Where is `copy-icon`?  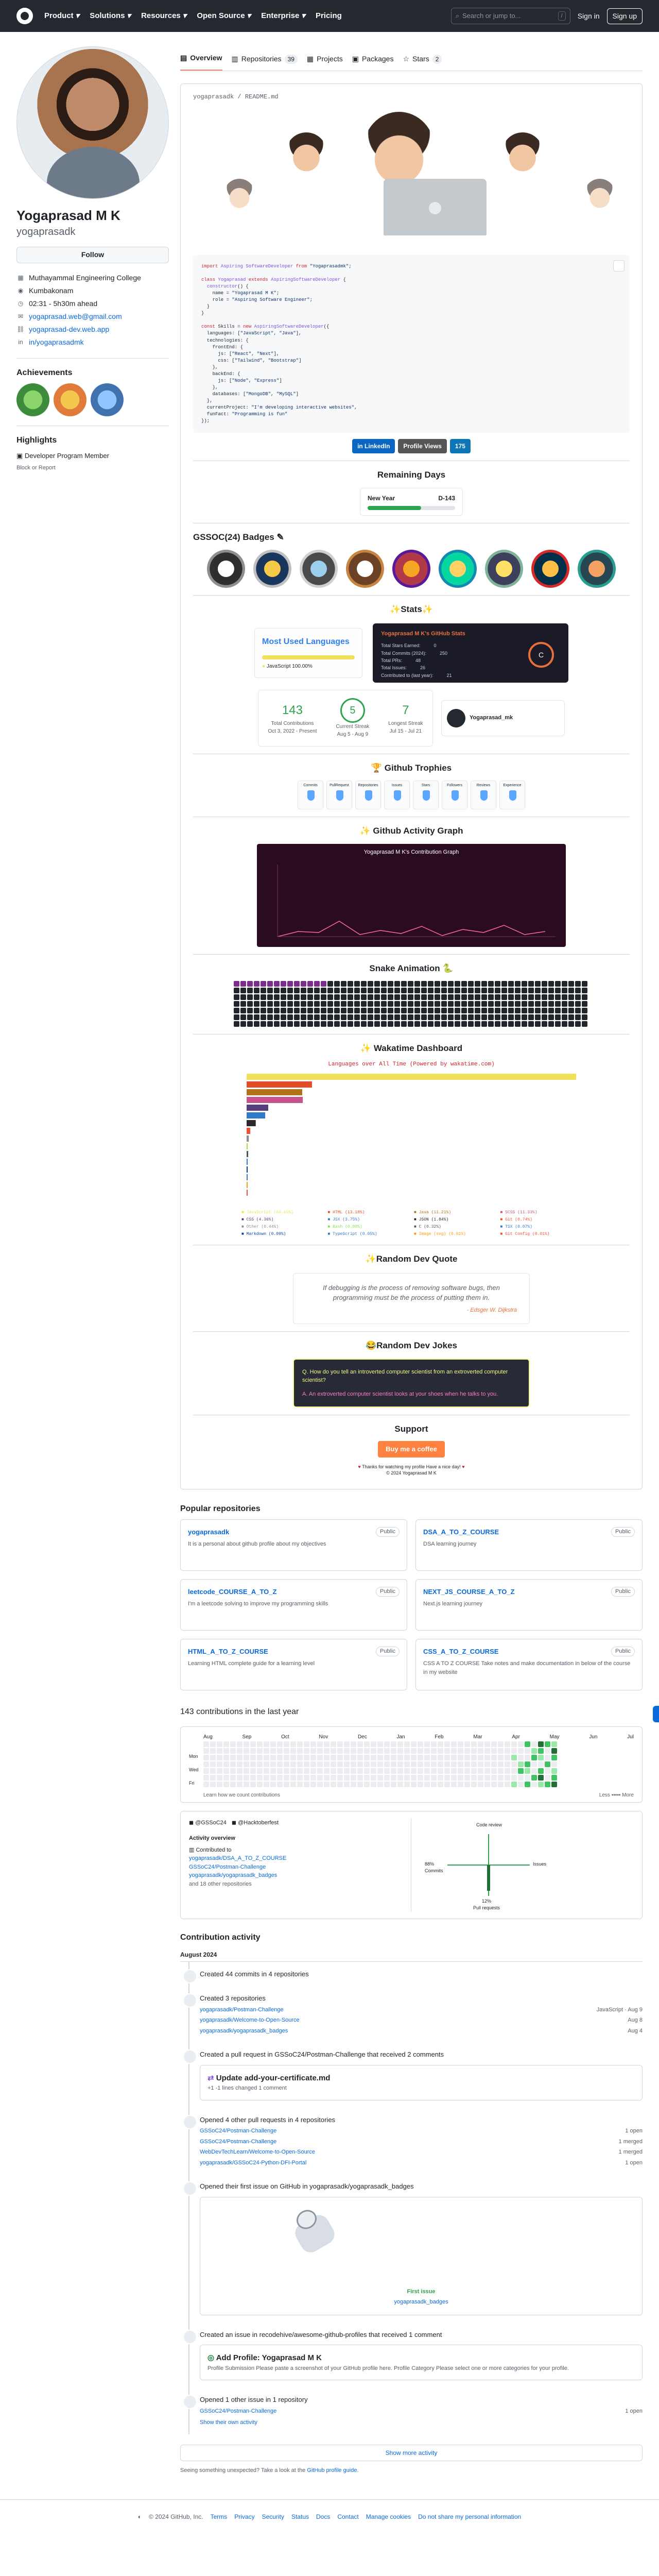 copy-icon is located at coordinates (619, 266).